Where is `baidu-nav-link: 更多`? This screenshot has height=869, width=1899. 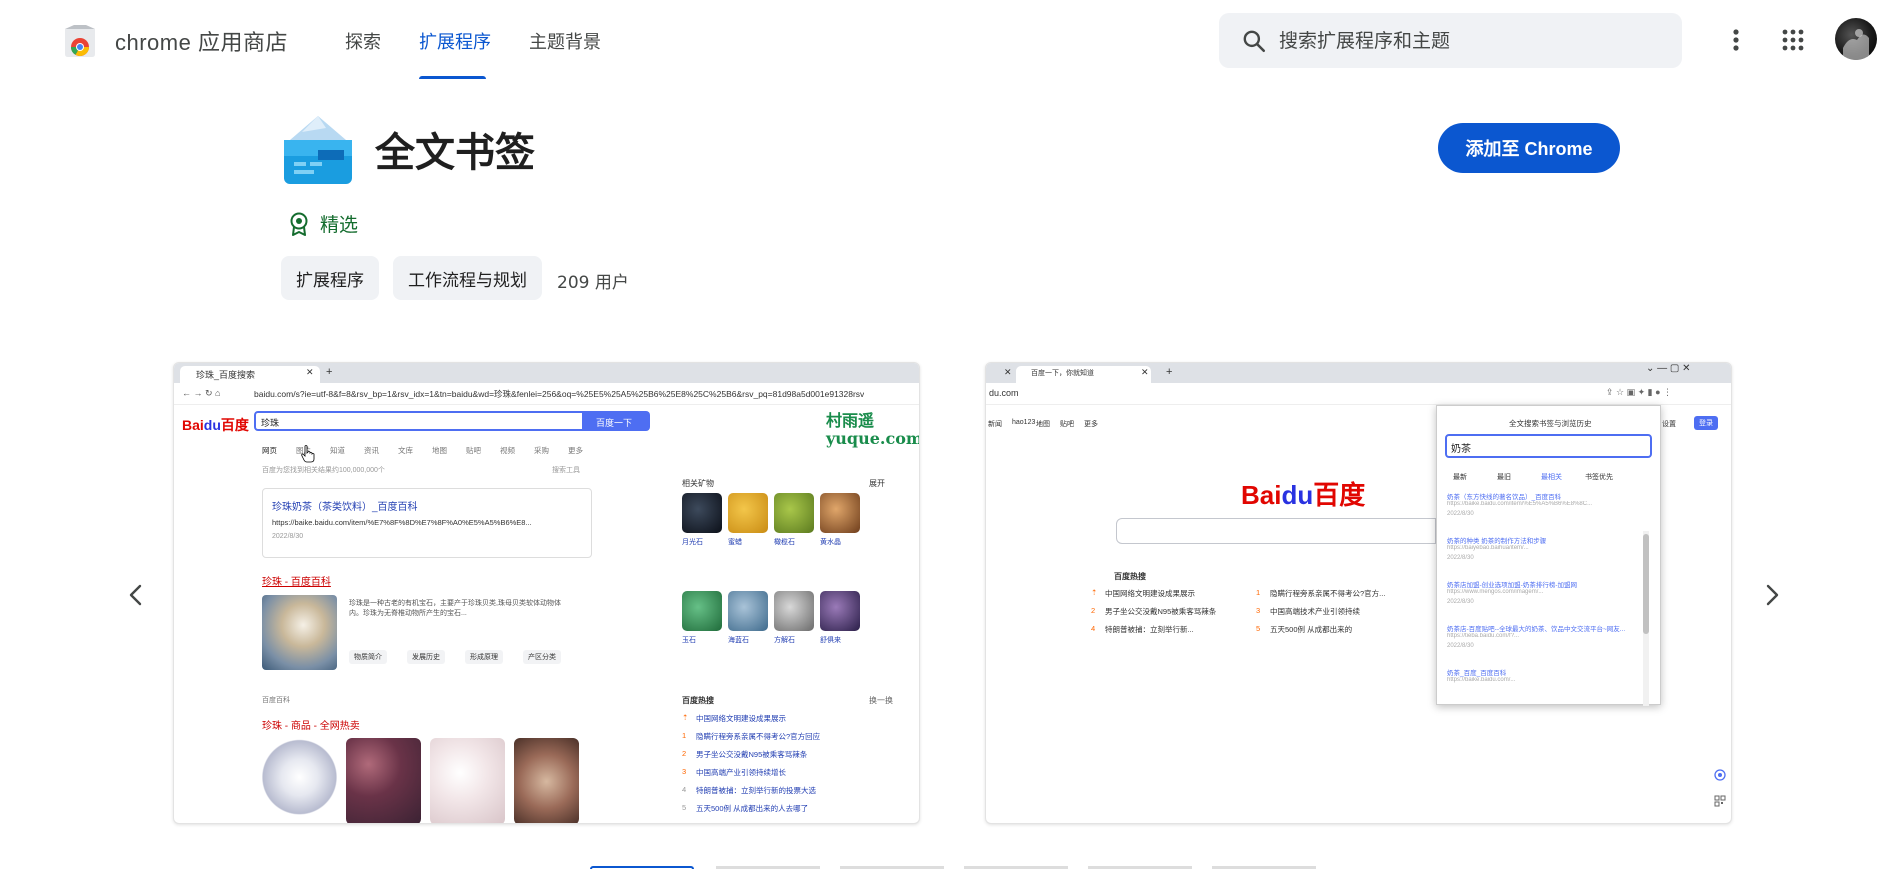 baidu-nav-link: 更多 is located at coordinates (1091, 424).